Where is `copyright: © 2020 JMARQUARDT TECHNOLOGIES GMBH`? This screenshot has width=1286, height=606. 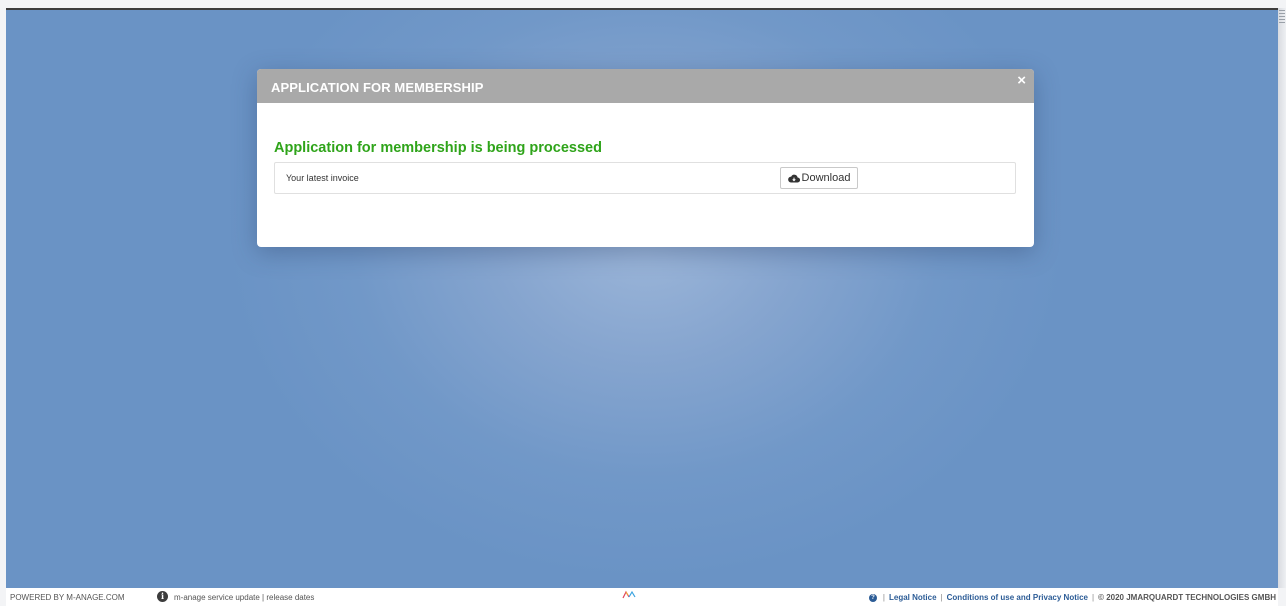 copyright: © 2020 JMARQUARDT TECHNOLOGIES GMBH is located at coordinates (1187, 597).